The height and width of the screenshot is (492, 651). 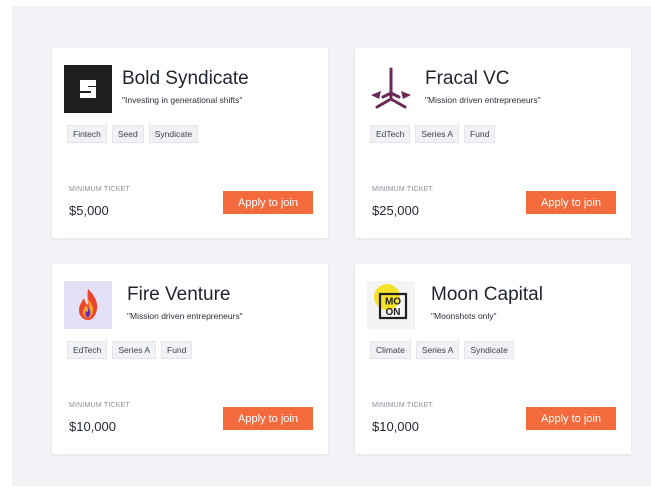 What do you see at coordinates (182, 100) in the screenshot?
I see `syndicate-tagline: "Investing in generational shifts"` at bounding box center [182, 100].